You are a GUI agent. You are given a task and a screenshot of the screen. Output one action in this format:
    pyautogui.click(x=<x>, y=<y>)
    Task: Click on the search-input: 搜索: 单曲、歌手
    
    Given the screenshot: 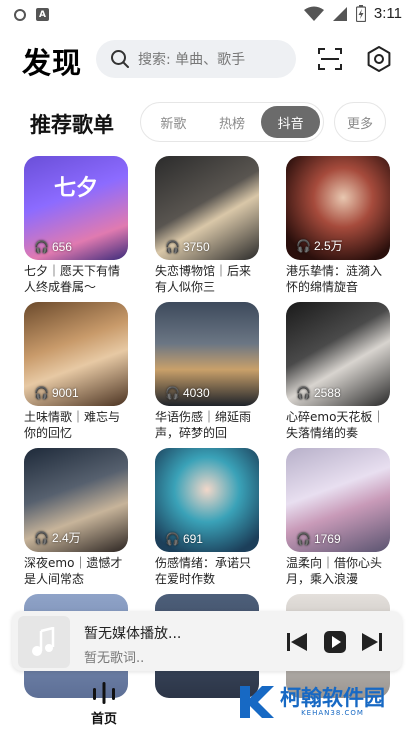 What is the action you would take?
    pyautogui.click(x=196, y=59)
    